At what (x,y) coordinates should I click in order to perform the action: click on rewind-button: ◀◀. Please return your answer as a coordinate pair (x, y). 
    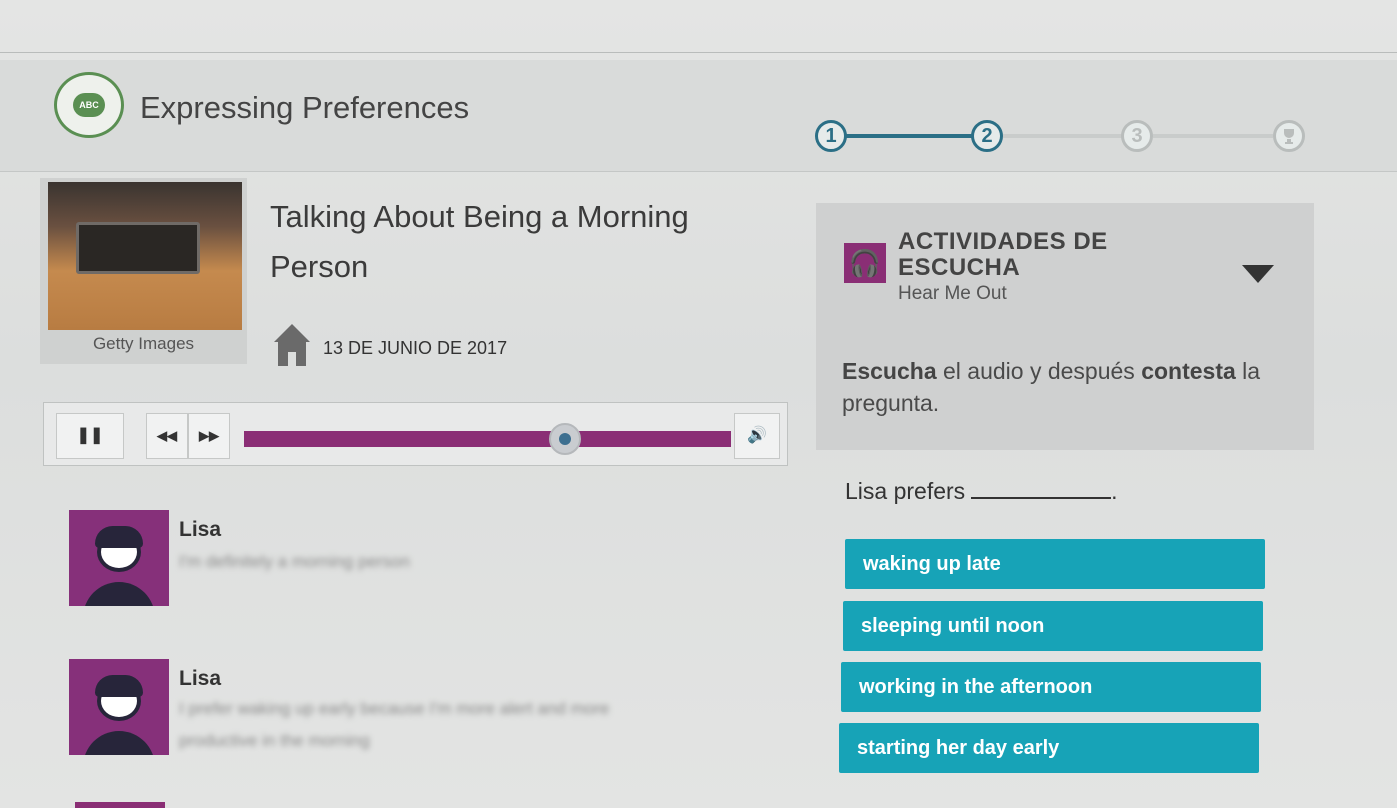
    Looking at the image, I should click on (167, 436).